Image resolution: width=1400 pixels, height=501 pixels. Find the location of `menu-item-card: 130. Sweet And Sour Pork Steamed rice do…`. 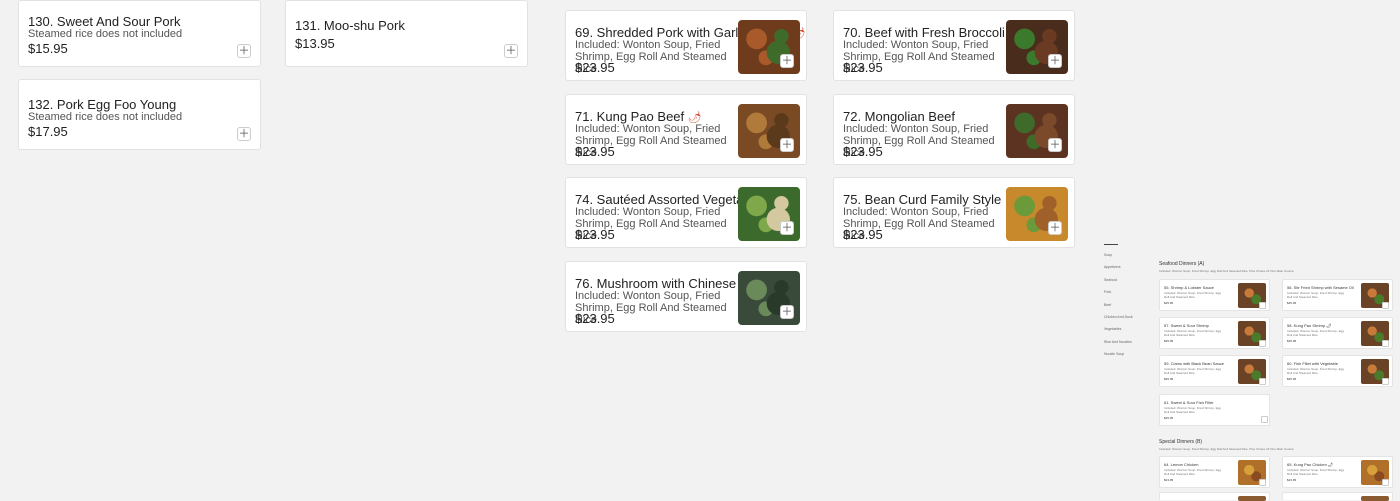

menu-item-card: 130. Sweet And Sour Pork Steamed rice do… is located at coordinates (139, 33).